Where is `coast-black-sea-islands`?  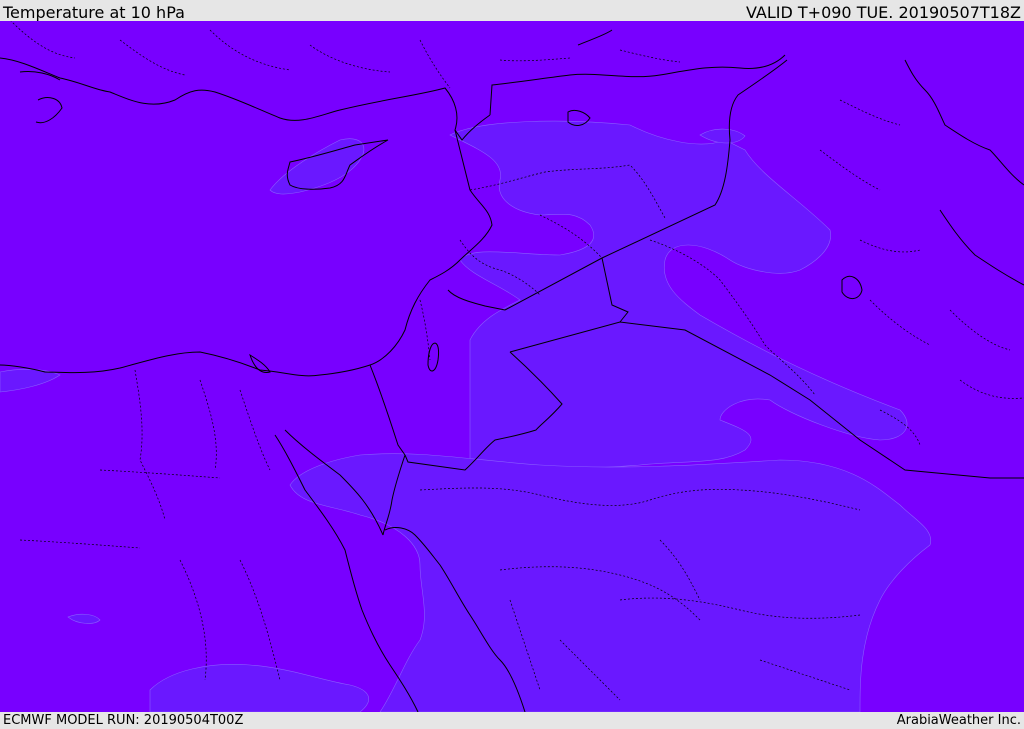
coast-black-sea-islands is located at coordinates (595, 37).